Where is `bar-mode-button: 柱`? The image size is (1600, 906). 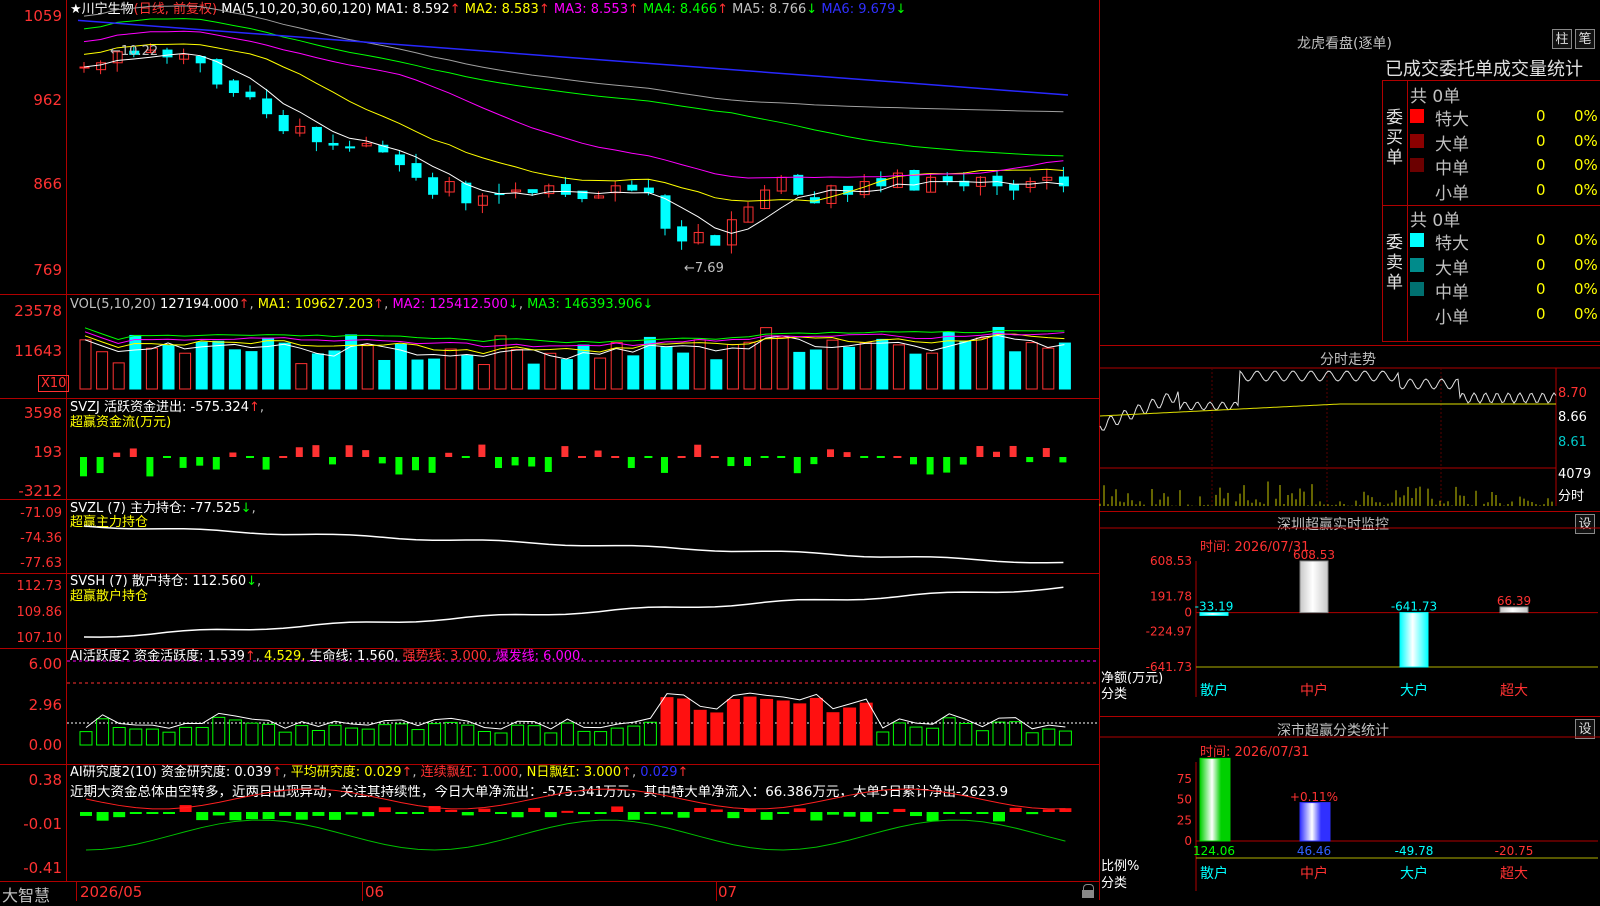
bar-mode-button: 柱 is located at coordinates (1562, 39).